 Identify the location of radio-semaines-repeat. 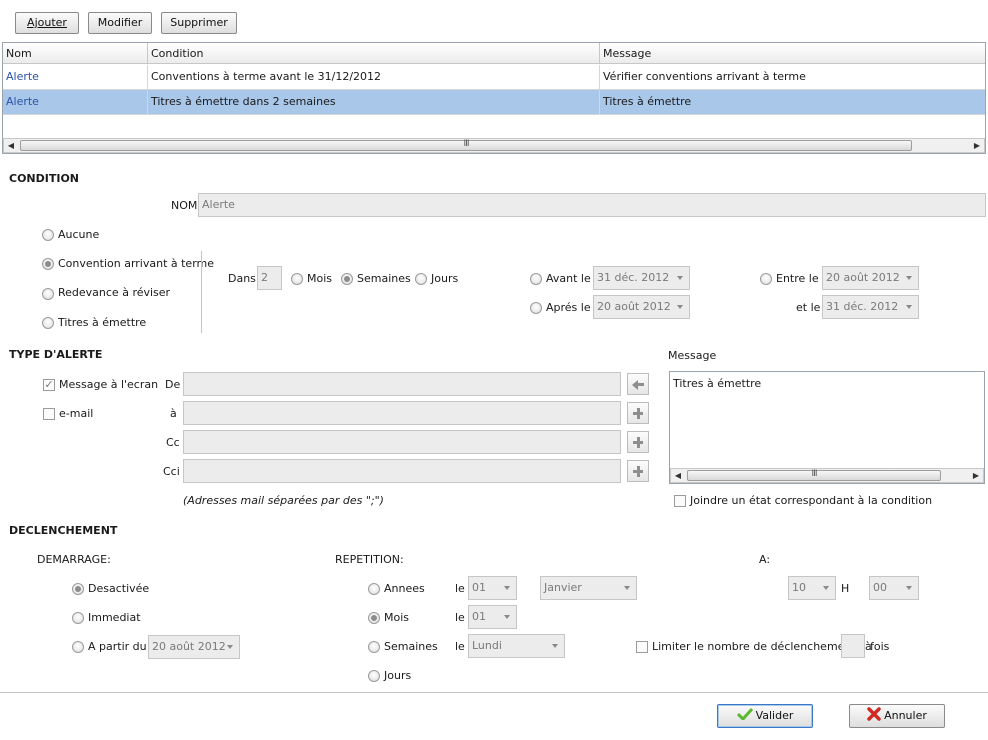
(374, 647).